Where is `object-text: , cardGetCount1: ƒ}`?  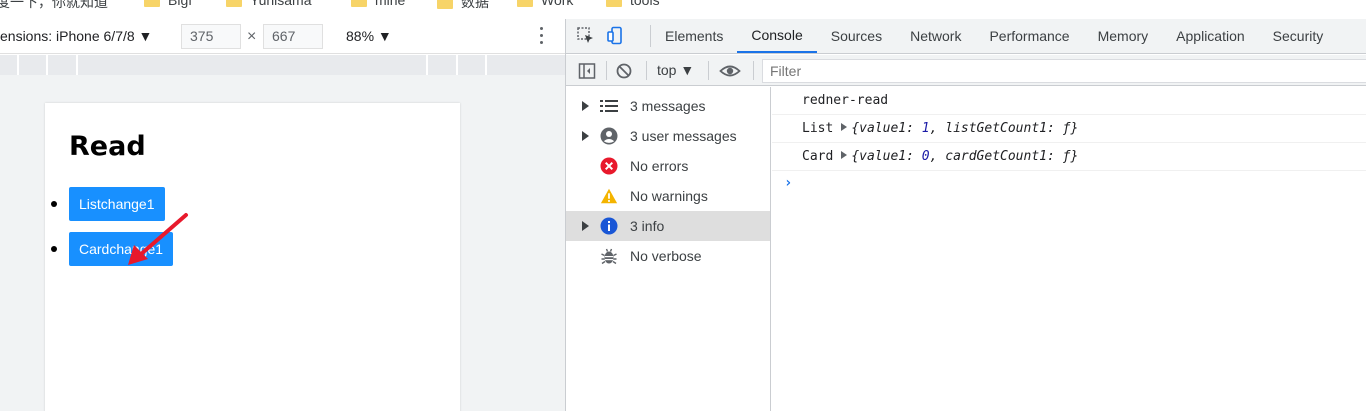
object-text: , cardGetCount1: ƒ} is located at coordinates (1004, 156).